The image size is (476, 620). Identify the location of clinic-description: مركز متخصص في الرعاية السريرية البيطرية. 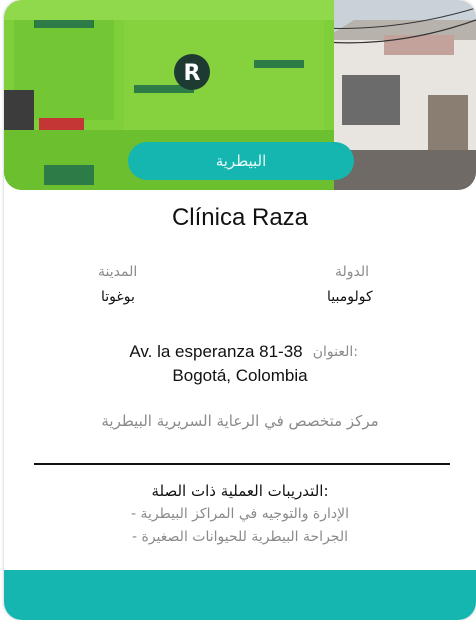
(240, 421).